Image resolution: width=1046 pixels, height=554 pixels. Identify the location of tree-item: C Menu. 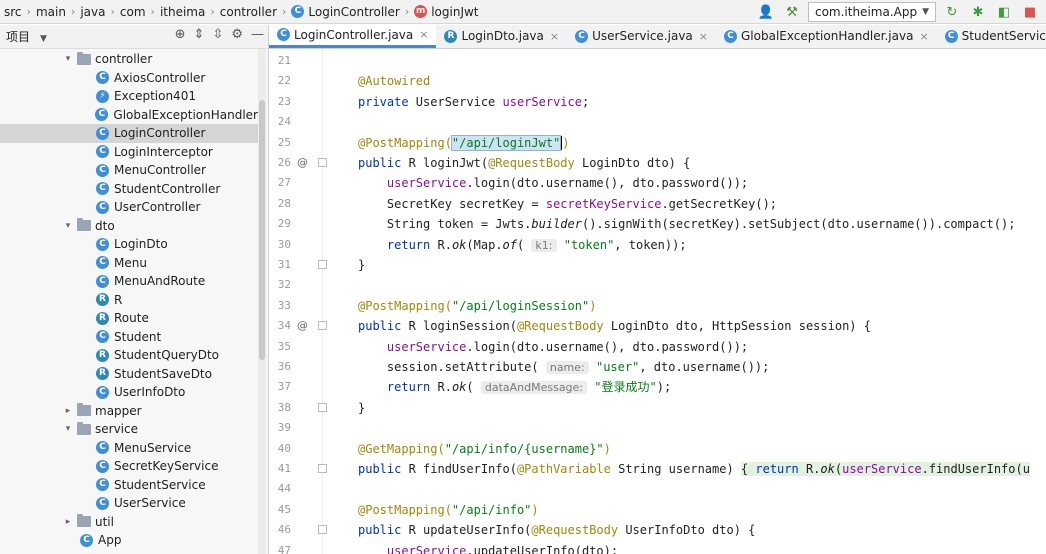
(129, 263).